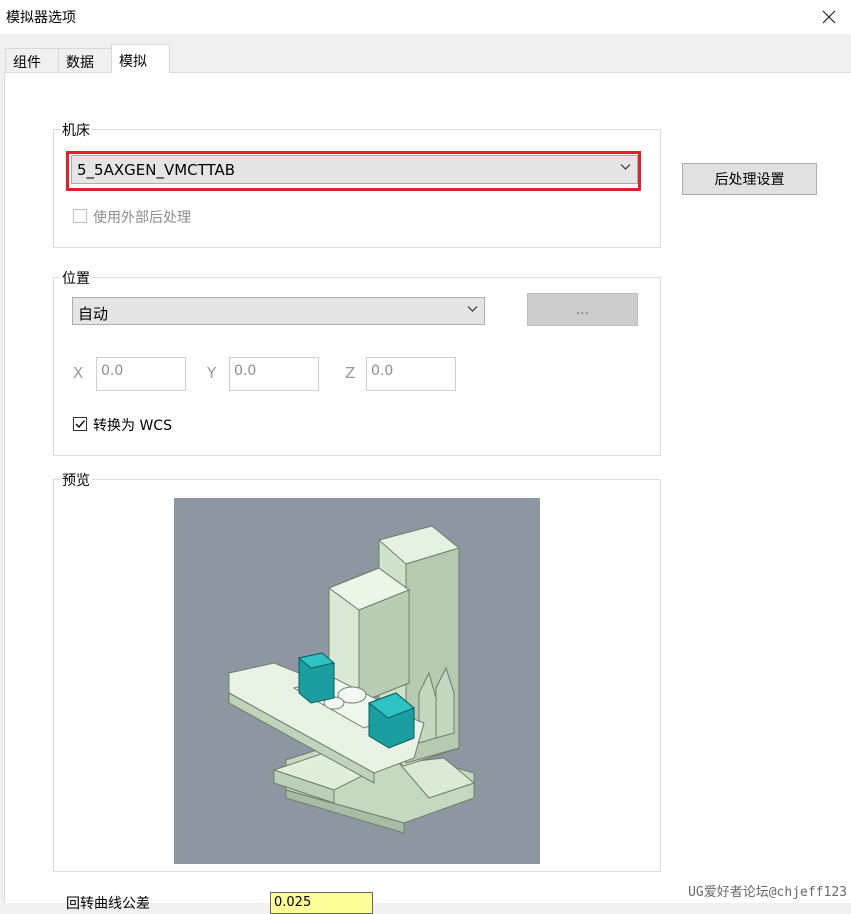 The height and width of the screenshot is (914, 851). I want to click on close-icon, so click(829, 17).